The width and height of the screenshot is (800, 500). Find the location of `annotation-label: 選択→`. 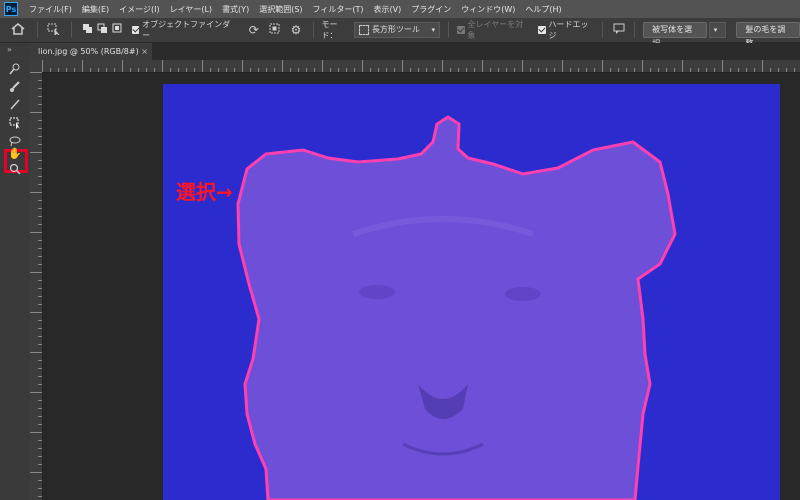

annotation-label: 選択→ is located at coordinates (204, 192).